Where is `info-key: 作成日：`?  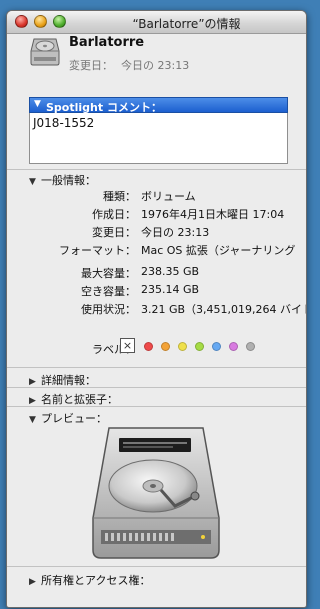 info-key: 作成日： is located at coordinates (114, 214).